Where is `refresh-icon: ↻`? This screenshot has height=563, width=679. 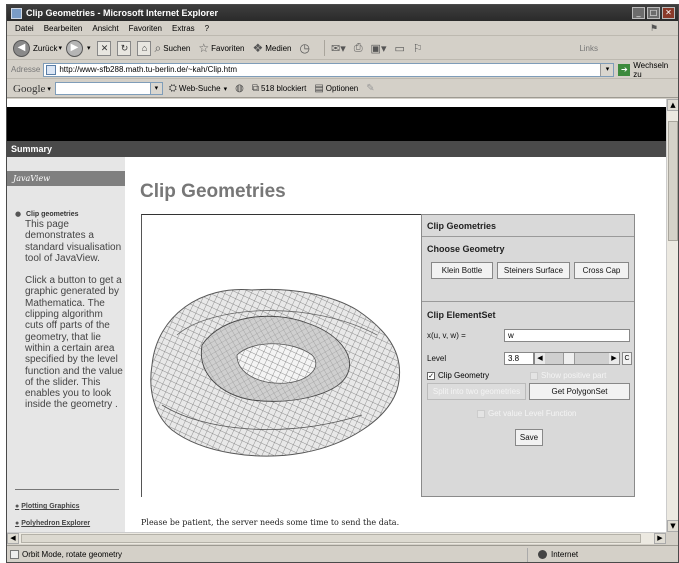
refresh-icon: ↻ is located at coordinates (124, 48).